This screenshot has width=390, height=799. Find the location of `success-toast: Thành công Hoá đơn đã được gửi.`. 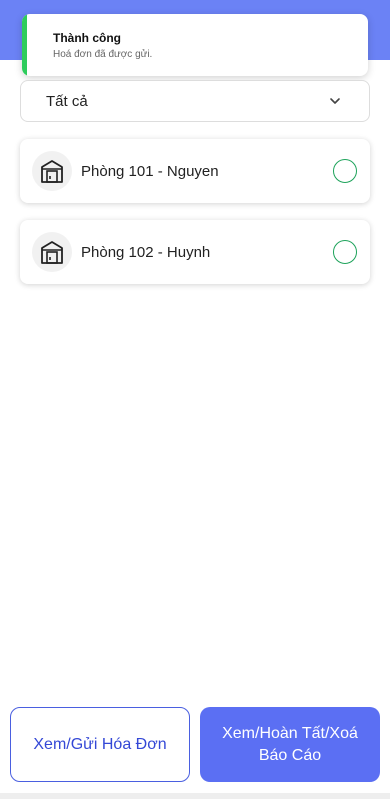

success-toast: Thành công Hoá đơn đã được gửi. is located at coordinates (195, 45).